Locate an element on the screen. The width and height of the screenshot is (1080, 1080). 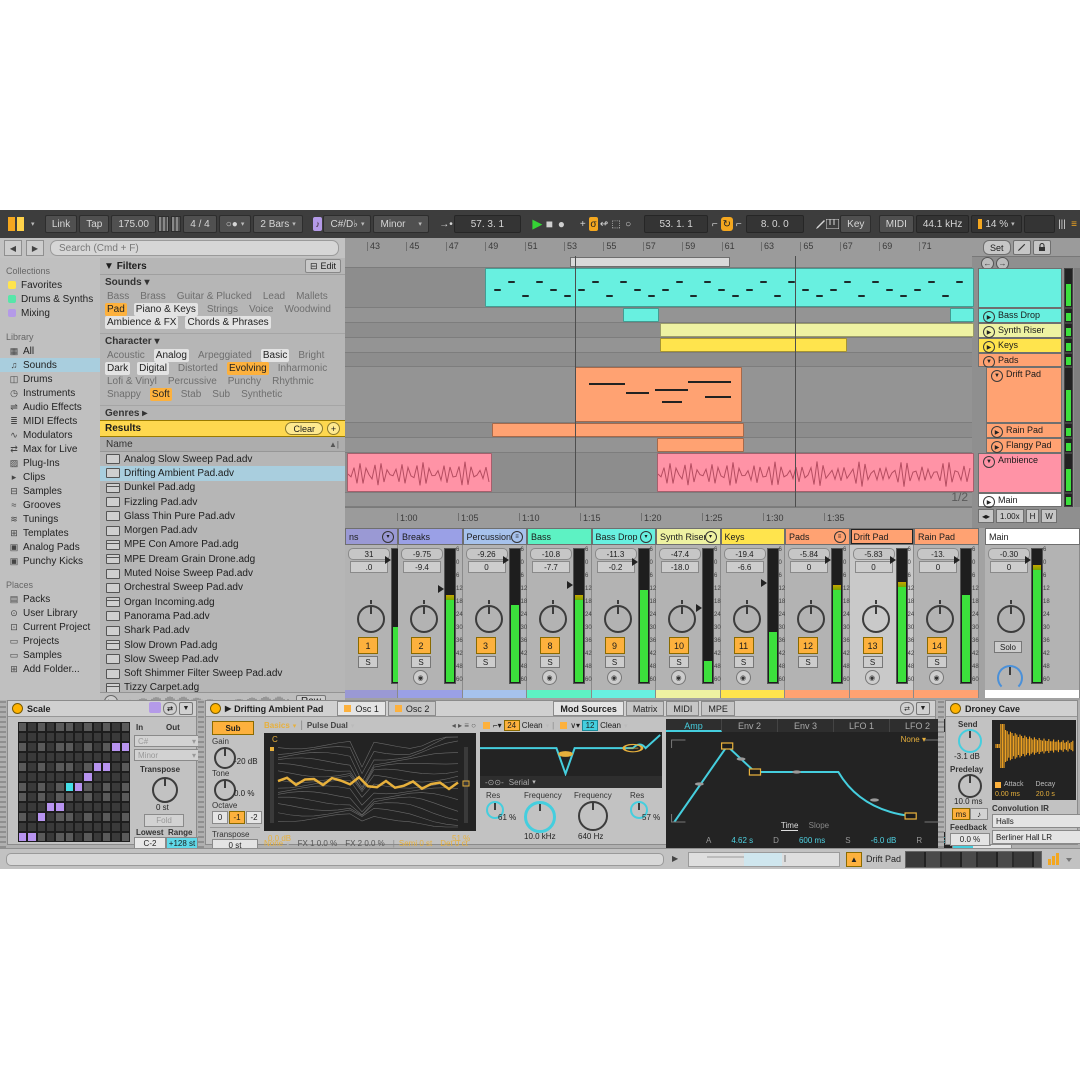
list-item: Orchestral Sweep Pad.adv is located at coordinates (222, 588).